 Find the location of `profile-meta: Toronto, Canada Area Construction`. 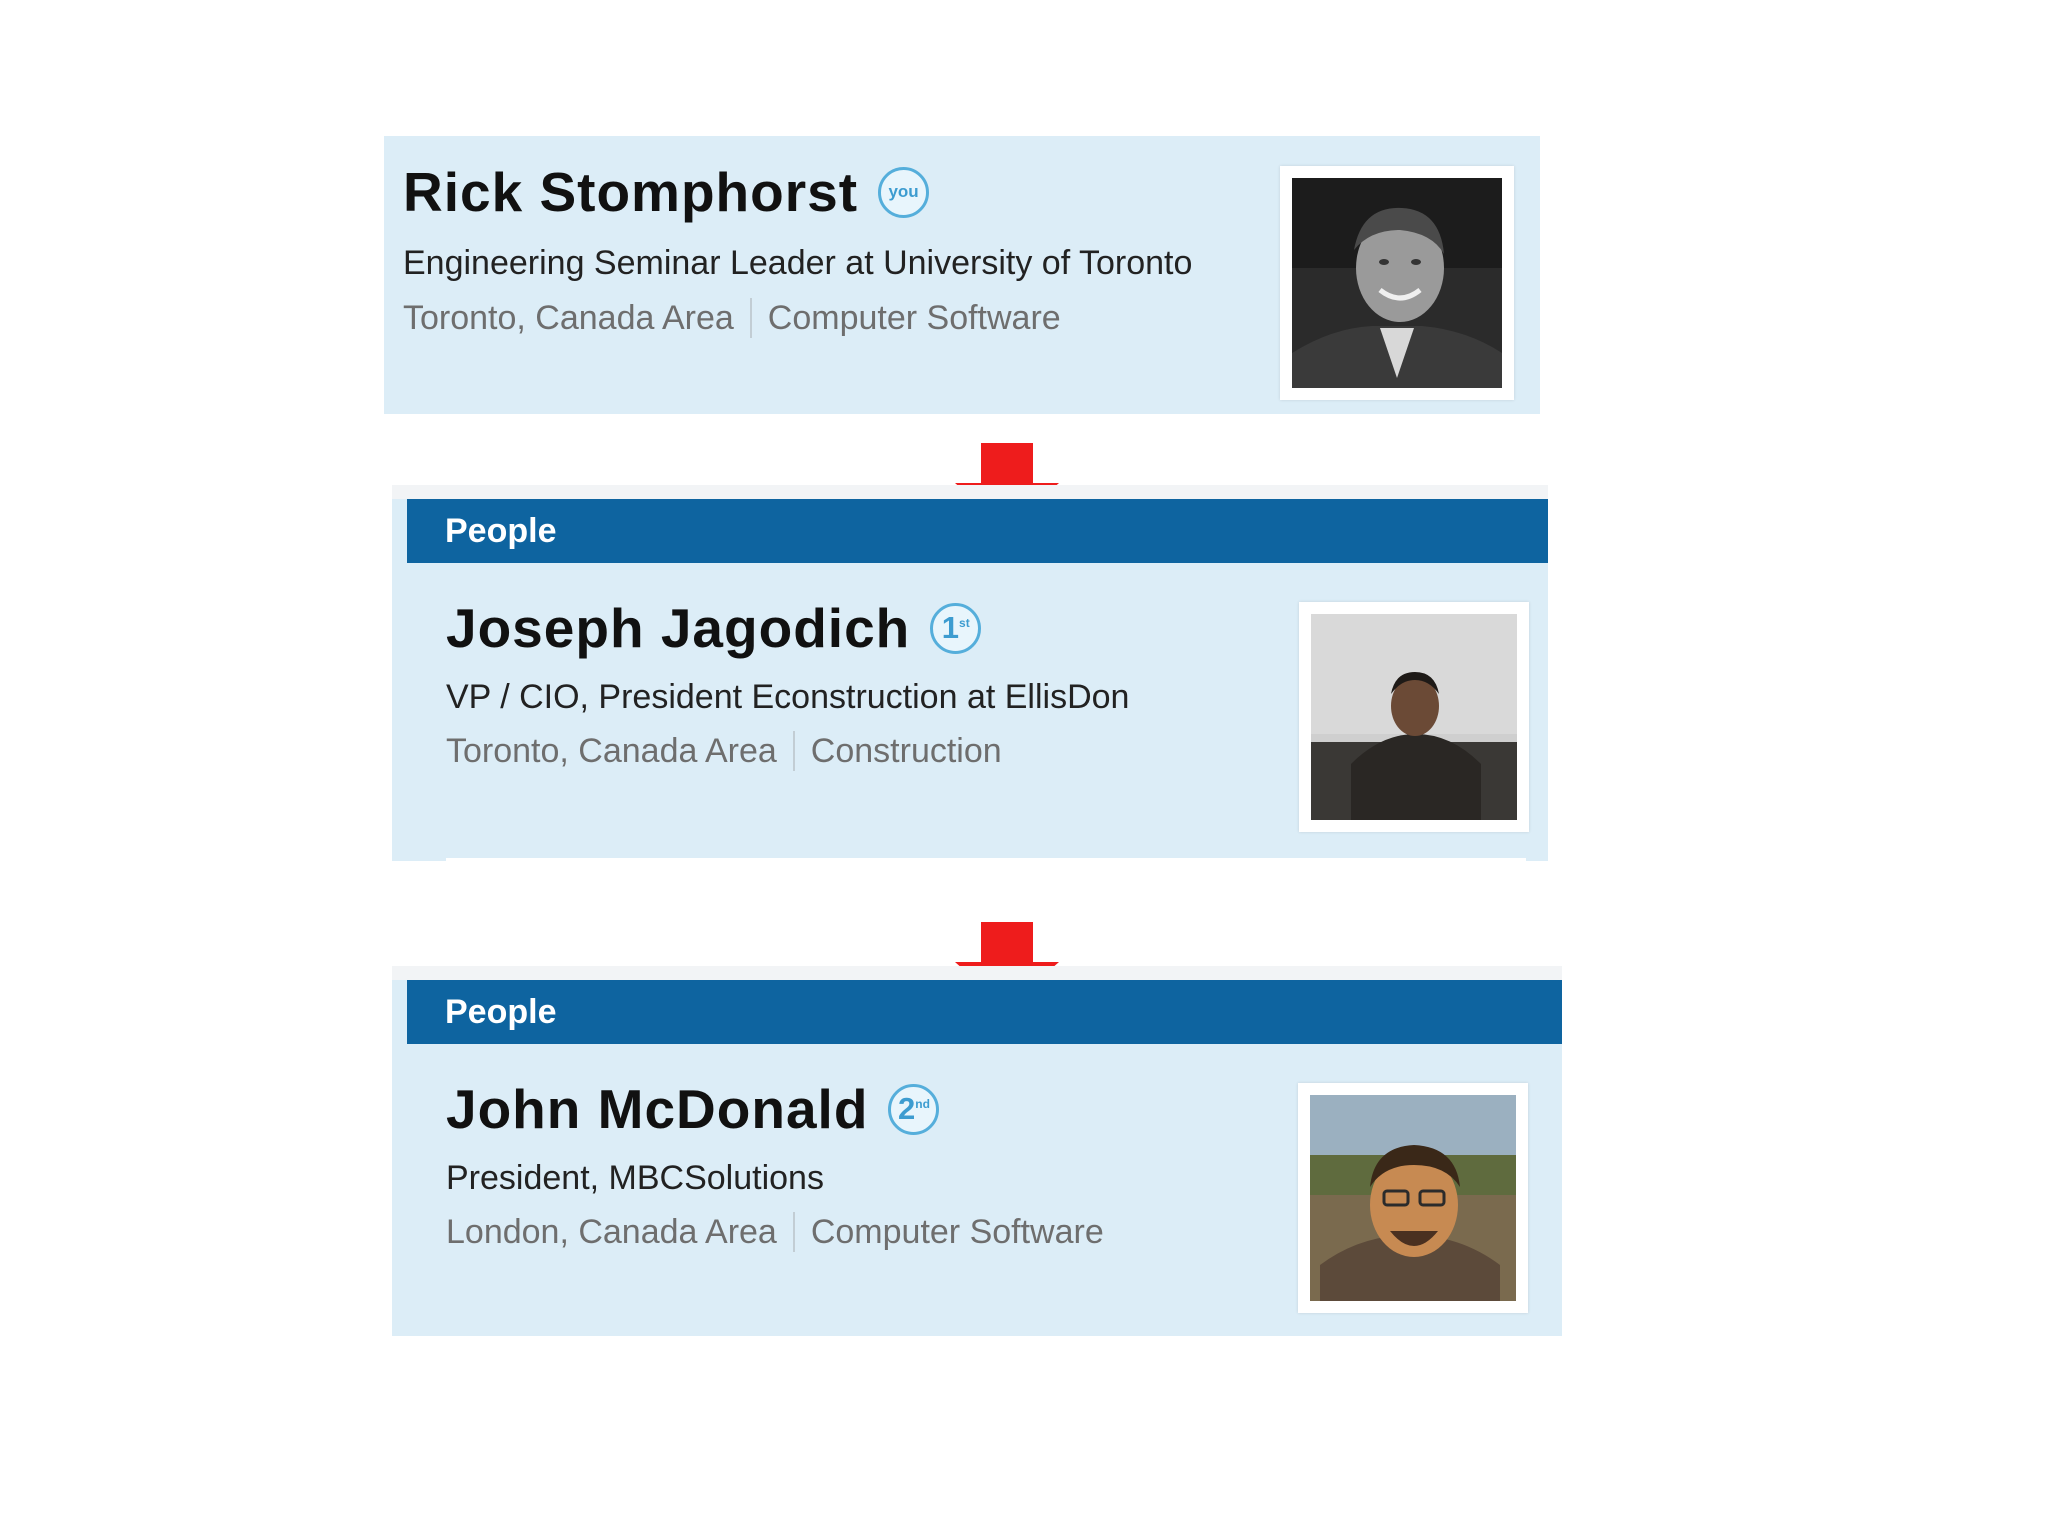

profile-meta: Toronto, Canada Area Construction is located at coordinates (724, 751).